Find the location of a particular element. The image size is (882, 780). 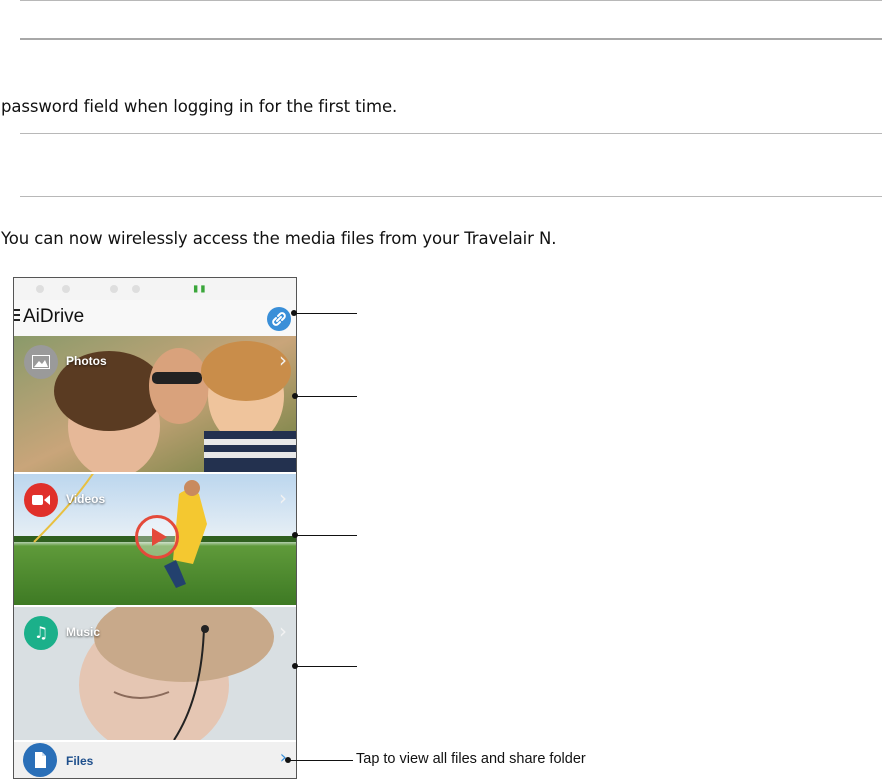

app-bar: AiDrive is located at coordinates (155, 318).